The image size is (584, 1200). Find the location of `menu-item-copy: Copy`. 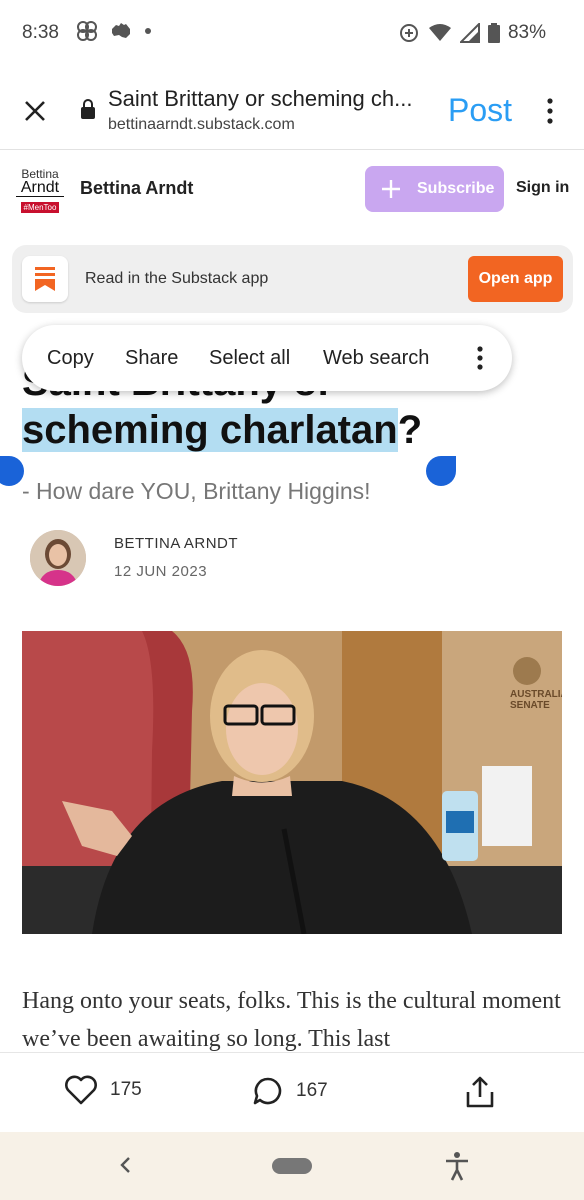

menu-item-copy: Copy is located at coordinates (70, 358).